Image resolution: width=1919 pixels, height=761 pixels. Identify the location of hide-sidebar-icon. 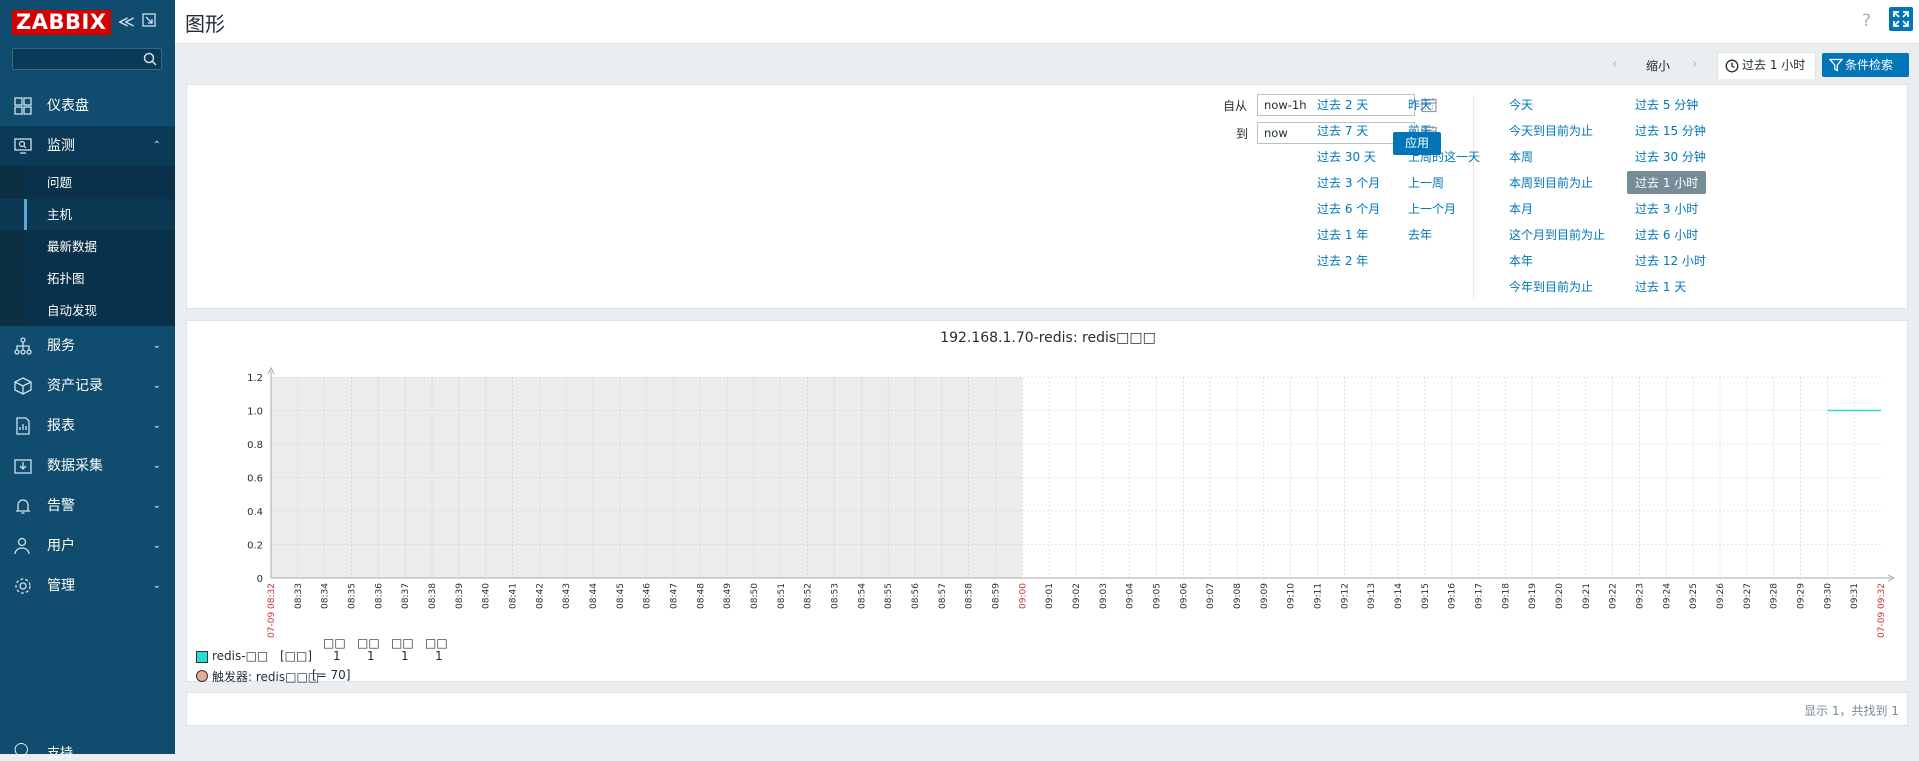
(149, 21).